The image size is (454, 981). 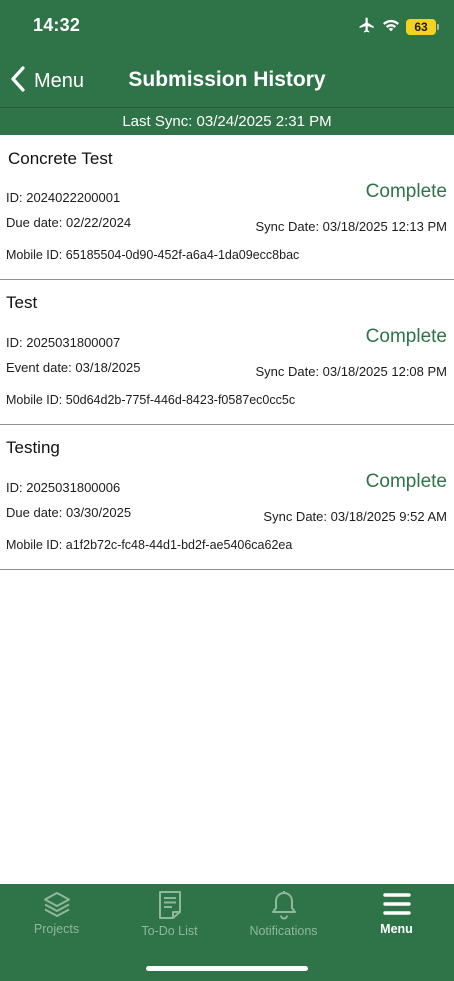 I want to click on battery-icon: 63, so click(x=422, y=27).